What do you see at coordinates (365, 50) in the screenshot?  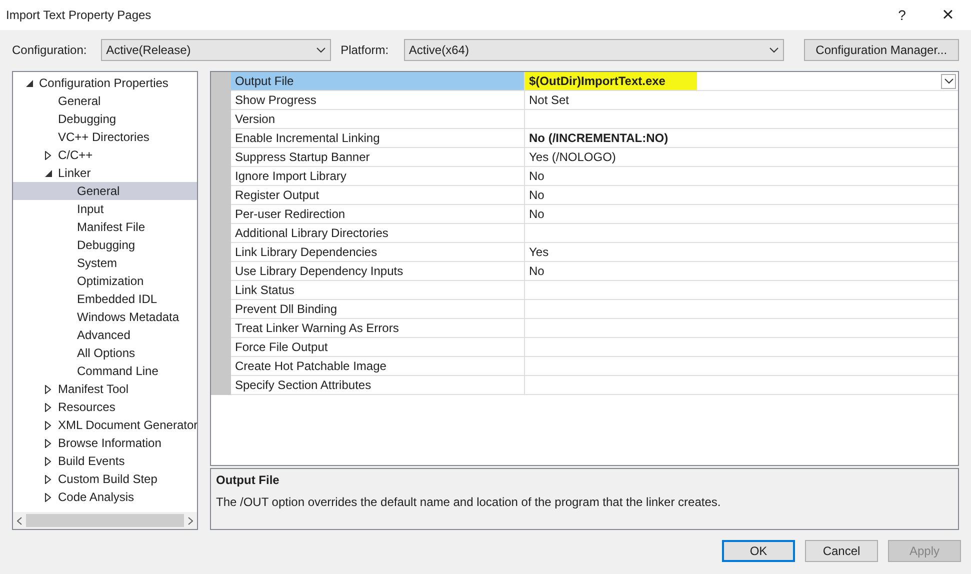 I see `platform-label: Platform:` at bounding box center [365, 50].